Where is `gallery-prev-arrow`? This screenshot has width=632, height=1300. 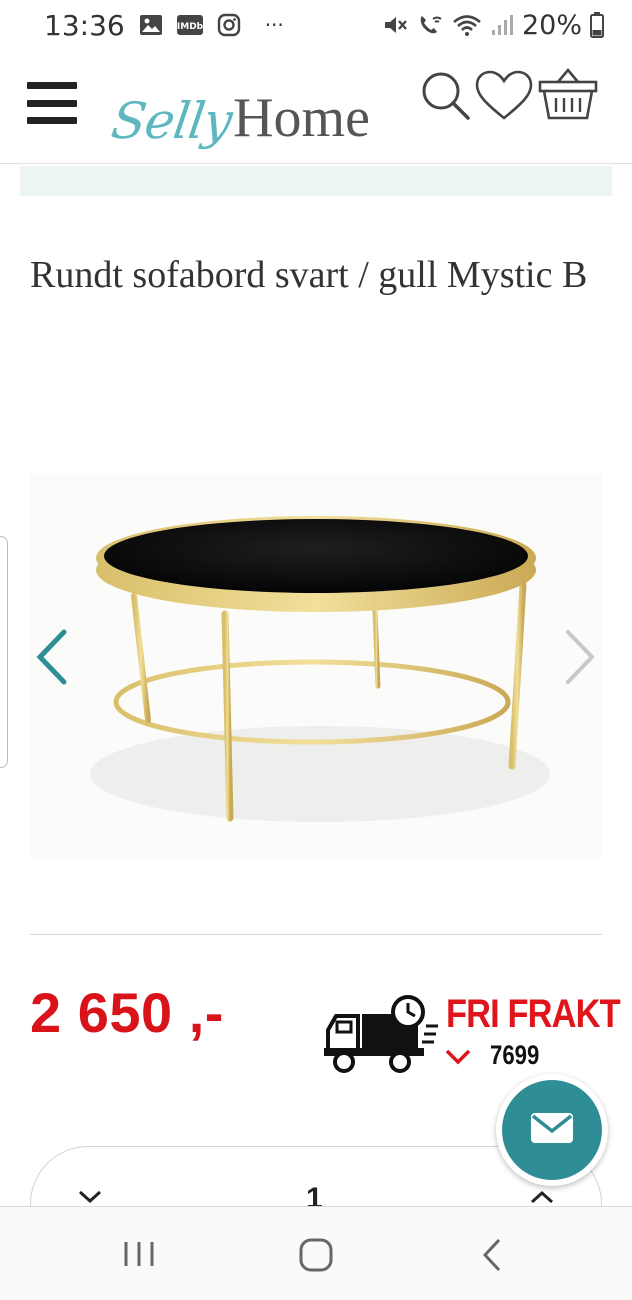
gallery-prev-arrow is located at coordinates (52, 657).